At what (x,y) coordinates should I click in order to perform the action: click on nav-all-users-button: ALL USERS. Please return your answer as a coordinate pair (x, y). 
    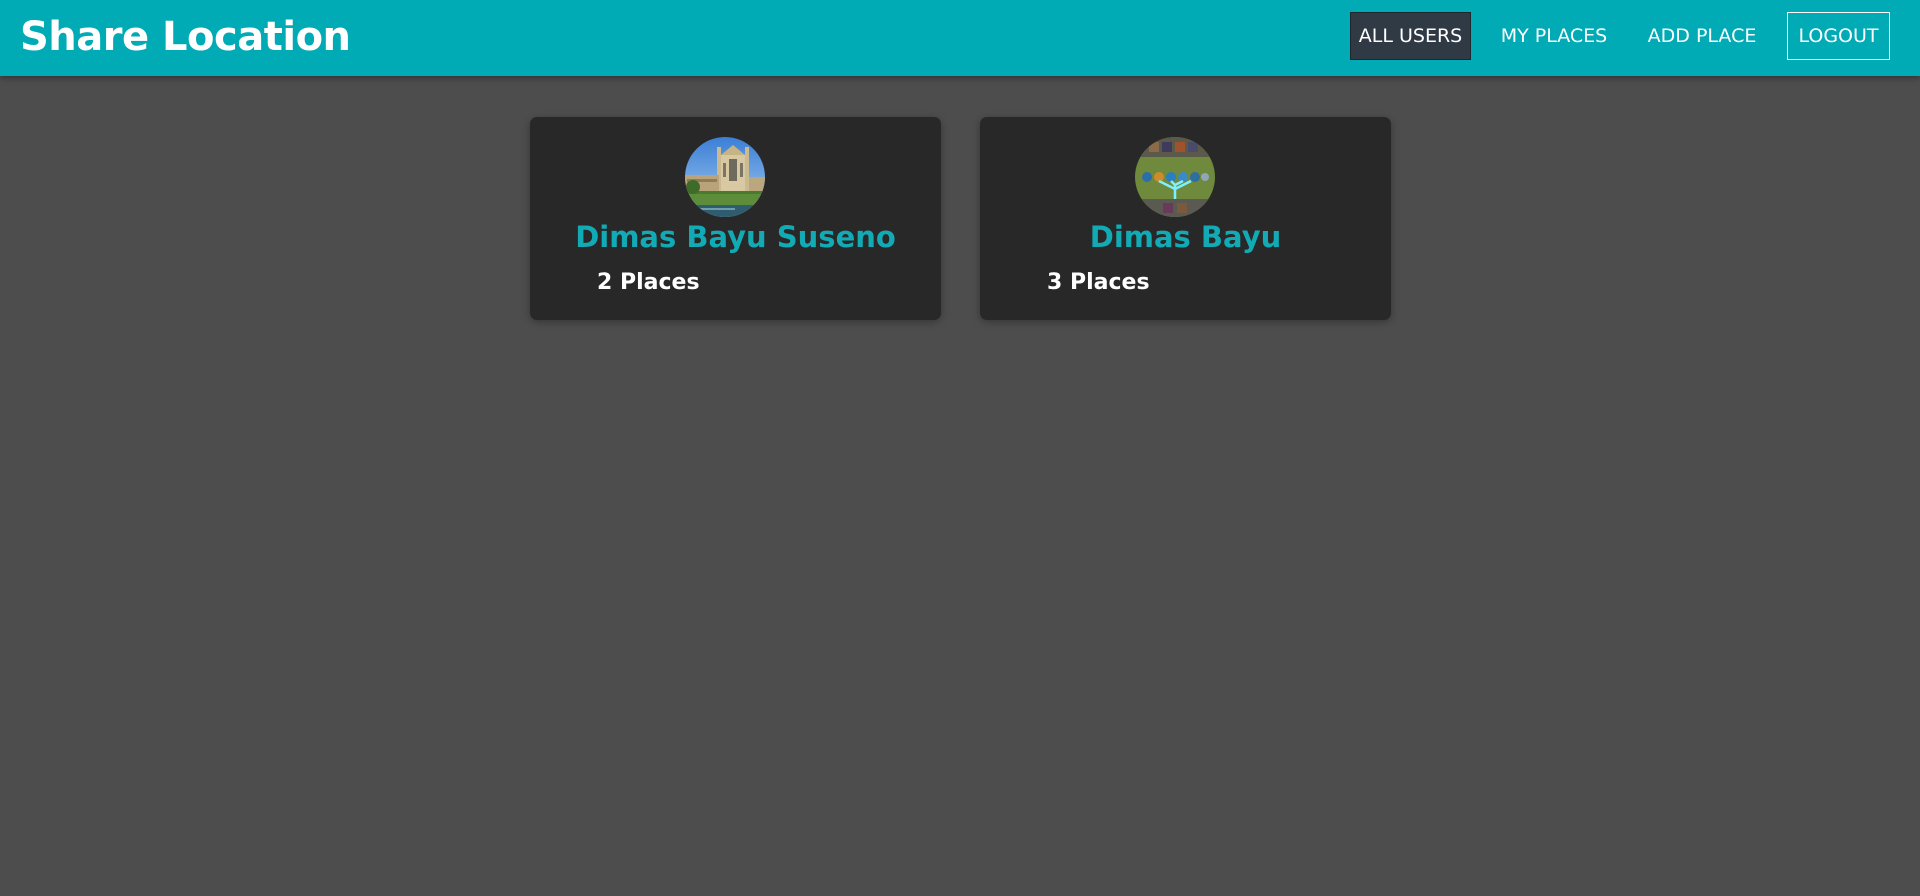
    Looking at the image, I should click on (1410, 36).